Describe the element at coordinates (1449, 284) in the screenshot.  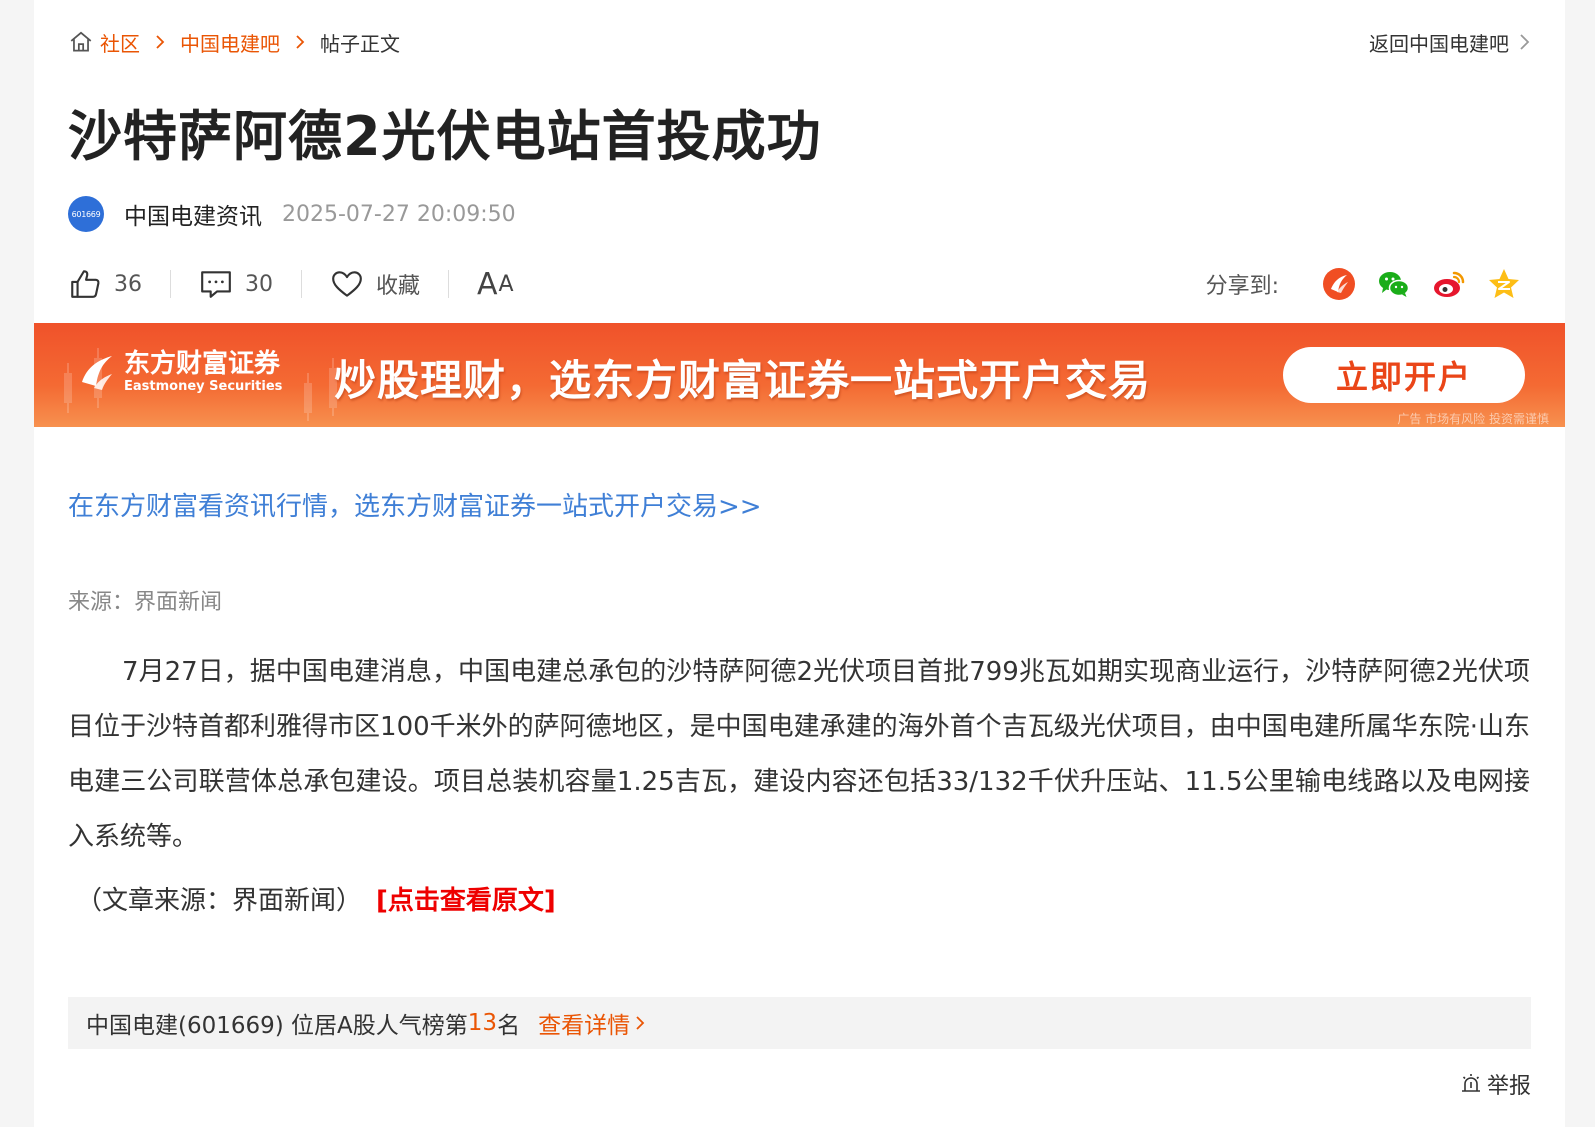
I see `weibo-icon` at that location.